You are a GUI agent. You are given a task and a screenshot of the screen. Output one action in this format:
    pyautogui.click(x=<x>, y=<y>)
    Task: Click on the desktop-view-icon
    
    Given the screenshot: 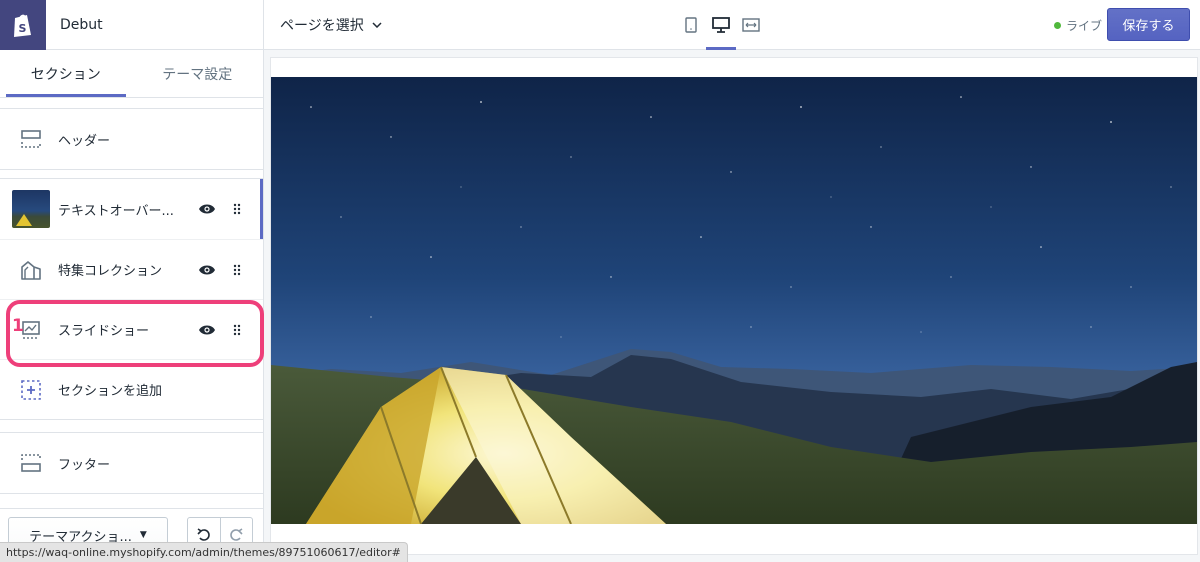 What is the action you would take?
    pyautogui.click(x=721, y=25)
    